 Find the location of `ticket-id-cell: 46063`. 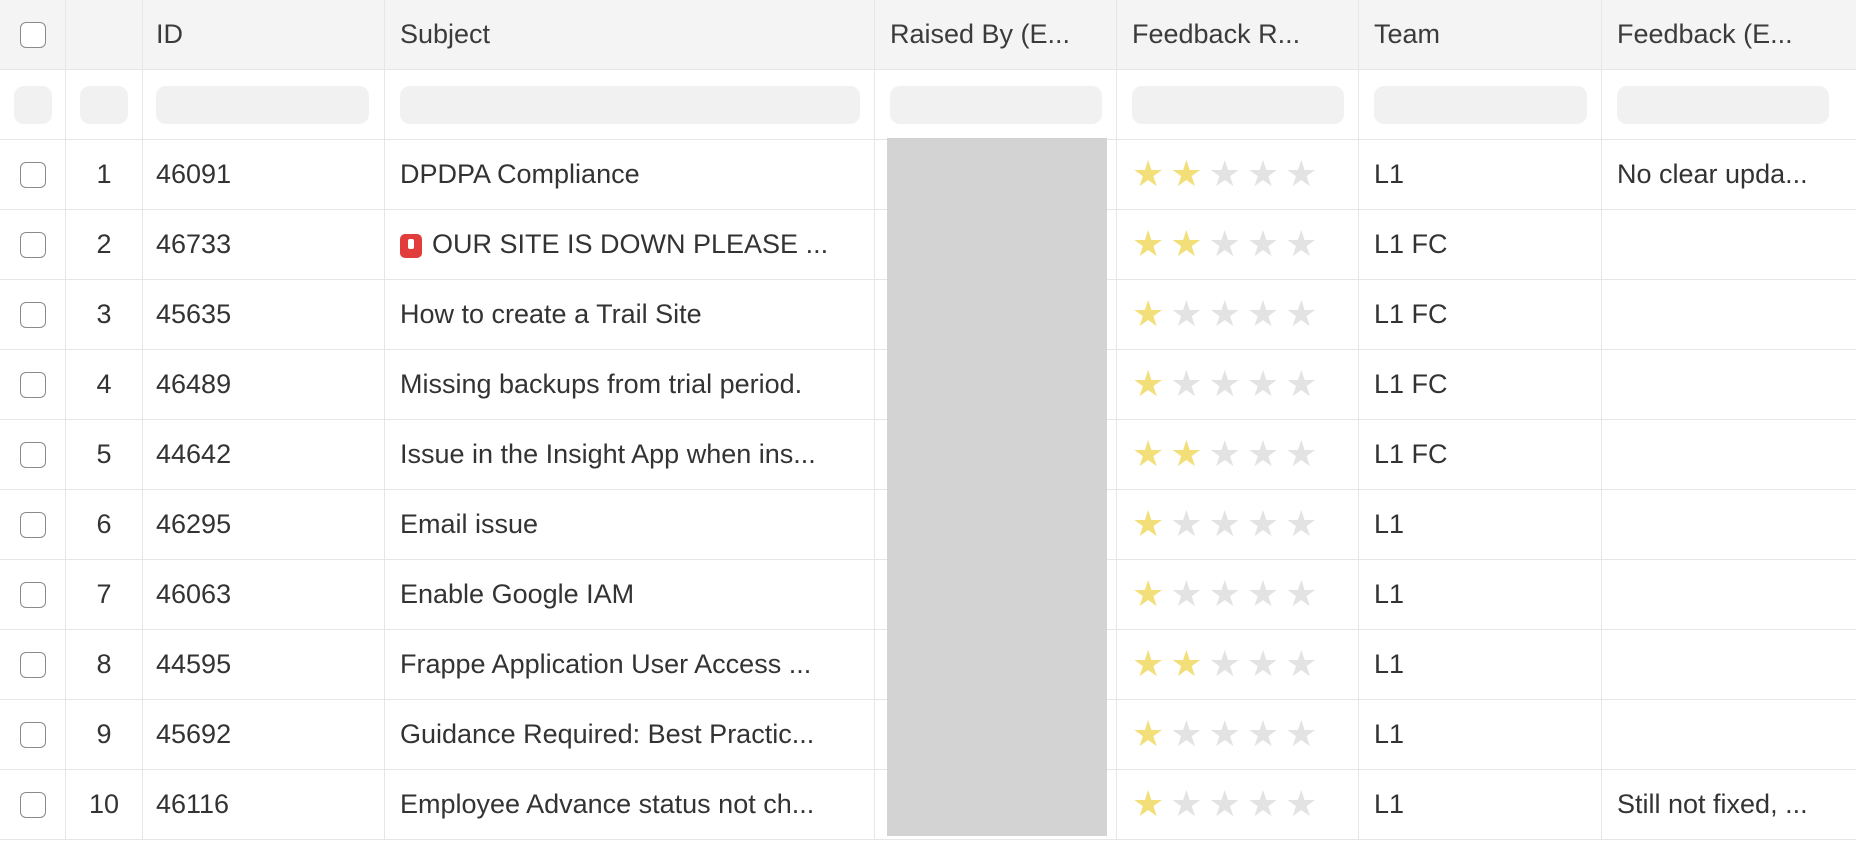

ticket-id-cell: 46063 is located at coordinates (264, 594).